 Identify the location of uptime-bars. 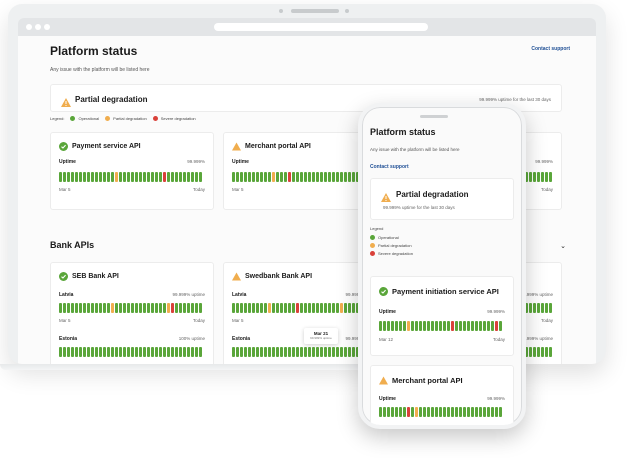
(130, 308).